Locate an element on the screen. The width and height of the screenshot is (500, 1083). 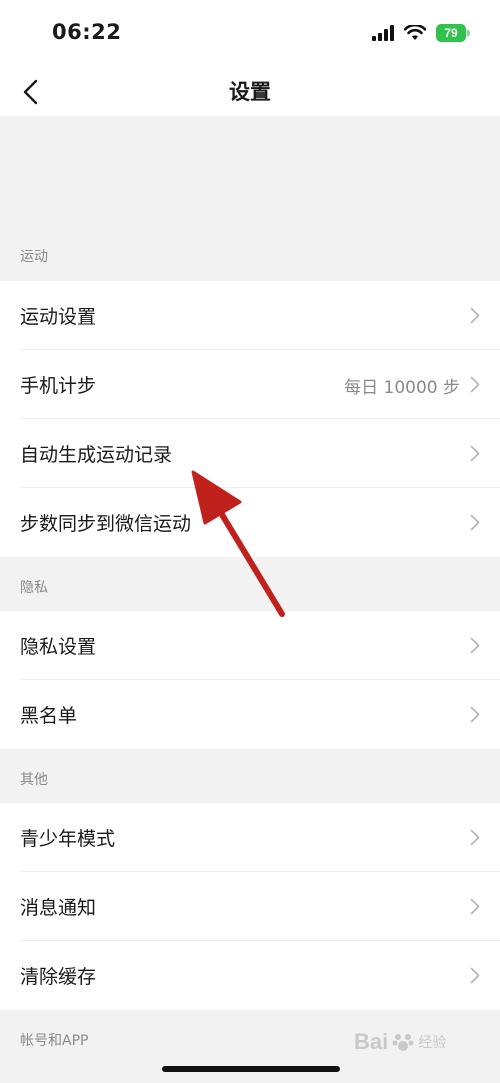
status-icons: 79 is located at coordinates (421, 33).